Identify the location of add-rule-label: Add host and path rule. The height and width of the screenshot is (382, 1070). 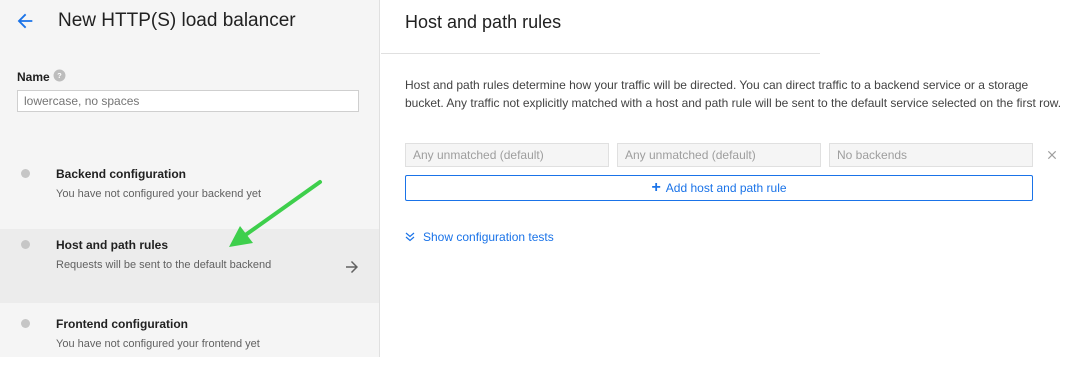
(726, 188).